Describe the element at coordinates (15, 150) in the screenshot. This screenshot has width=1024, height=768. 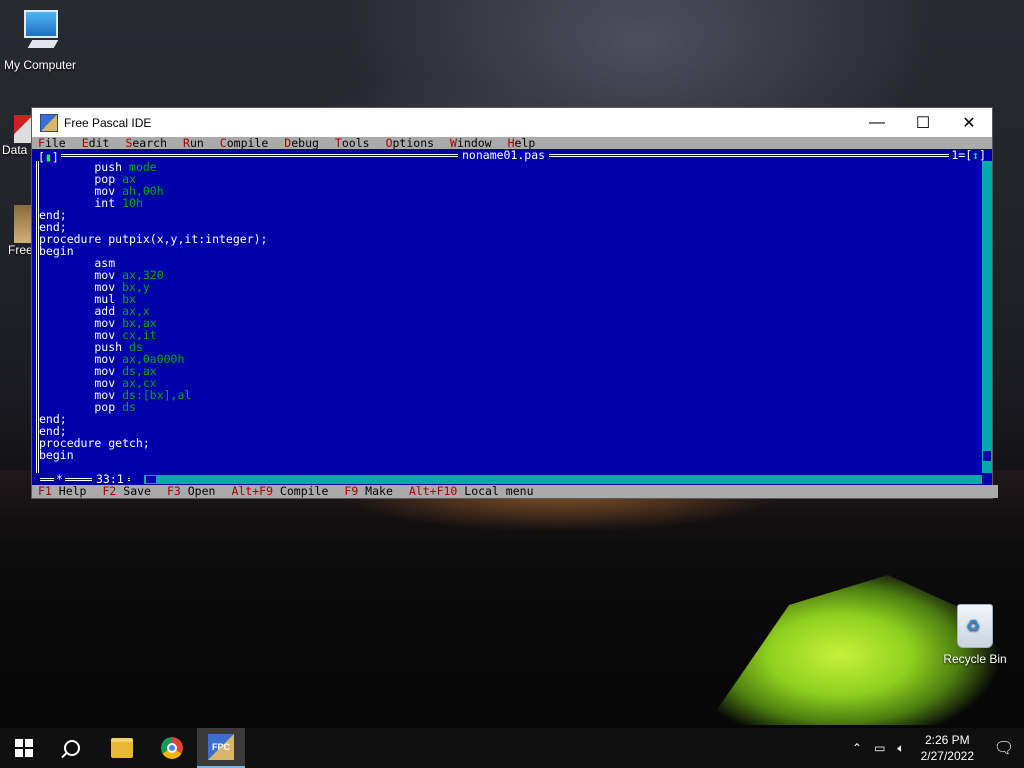
I see `desktop-icon-label: Data` at that location.